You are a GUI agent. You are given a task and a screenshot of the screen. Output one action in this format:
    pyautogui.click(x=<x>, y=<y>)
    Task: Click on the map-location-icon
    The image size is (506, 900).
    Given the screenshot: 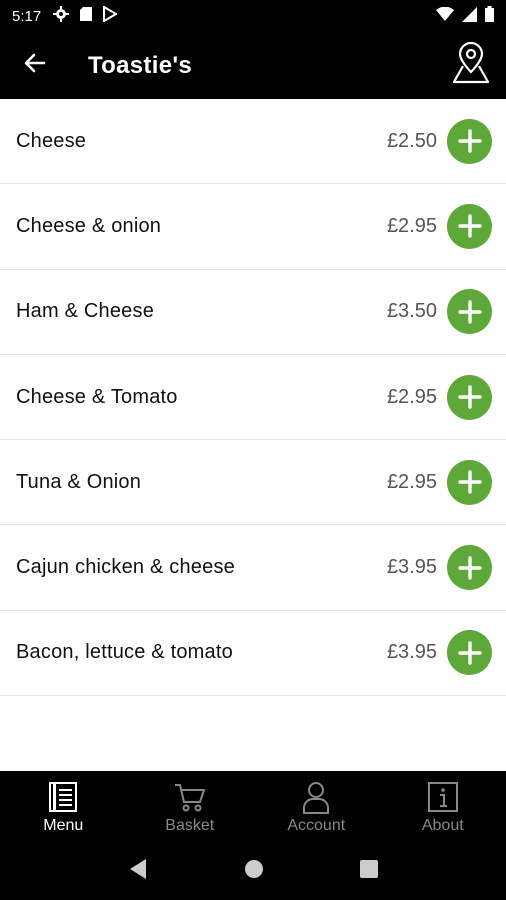 What is the action you would take?
    pyautogui.click(x=471, y=65)
    